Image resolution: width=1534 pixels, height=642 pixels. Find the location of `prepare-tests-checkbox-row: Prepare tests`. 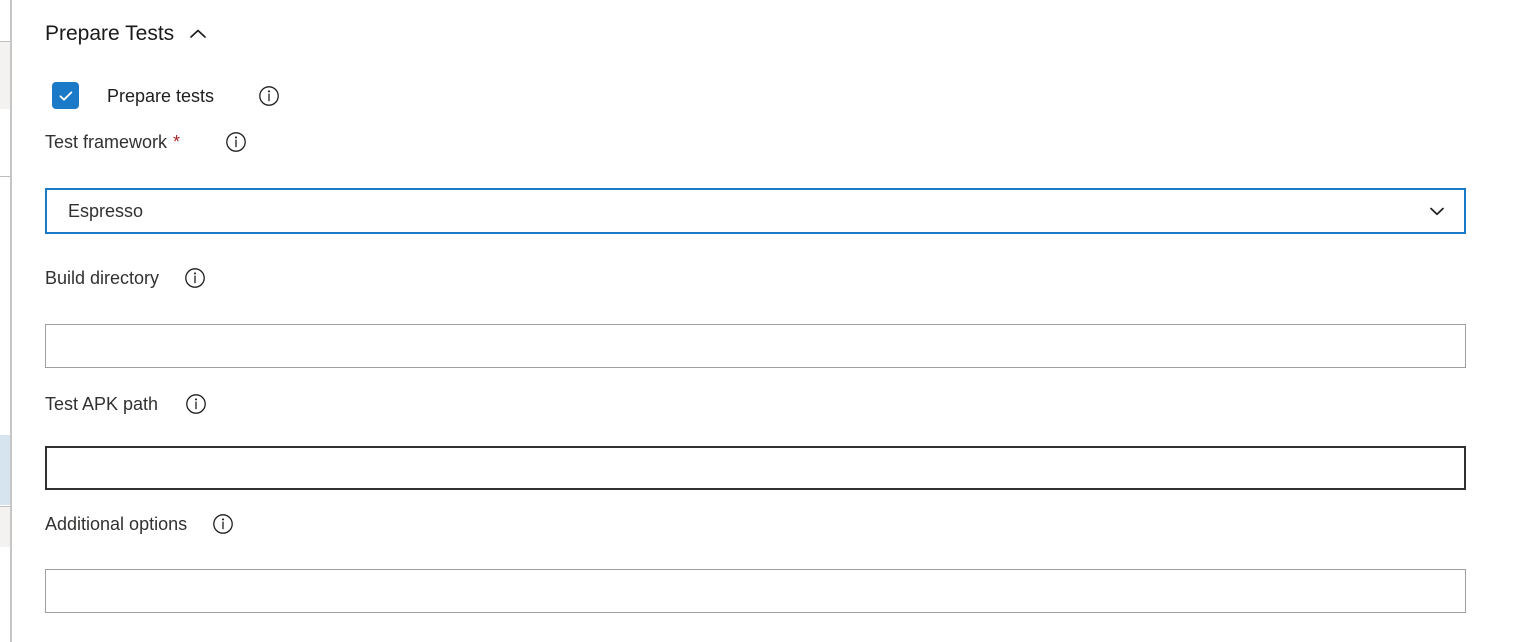

prepare-tests-checkbox-row: Prepare tests is located at coordinates (166, 95).